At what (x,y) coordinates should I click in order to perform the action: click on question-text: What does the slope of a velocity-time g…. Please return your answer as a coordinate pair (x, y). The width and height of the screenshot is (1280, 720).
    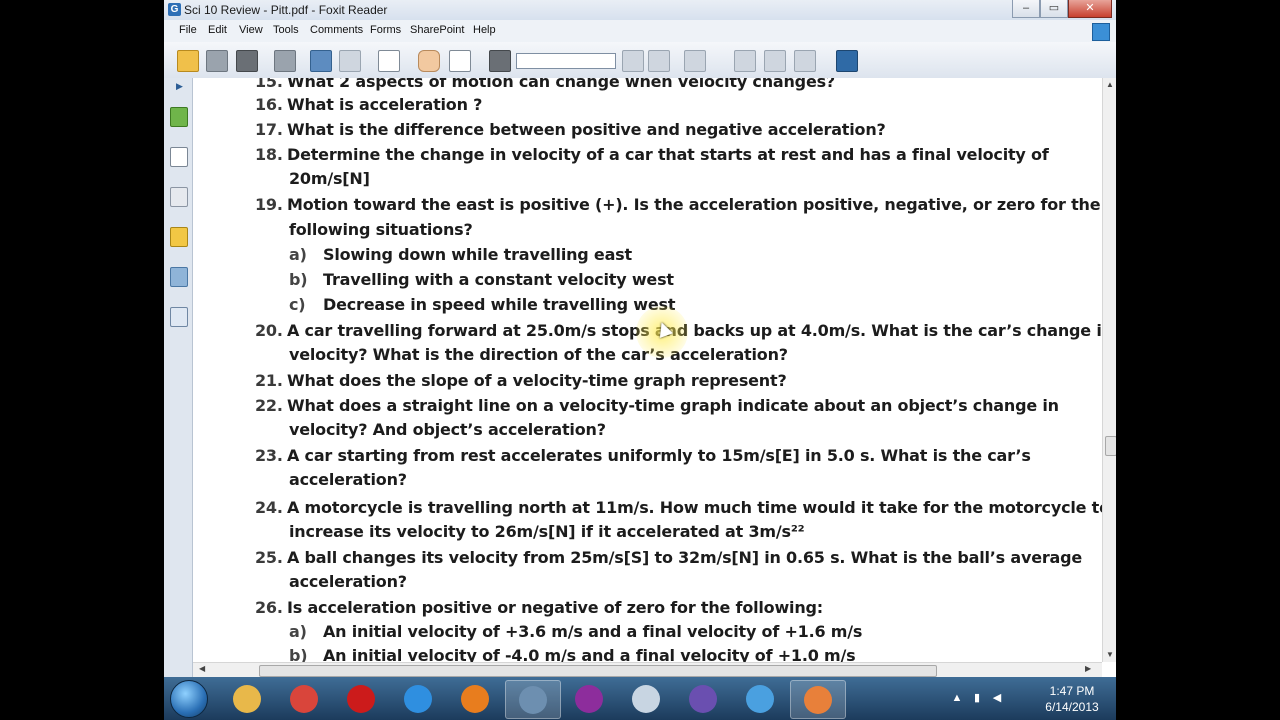
    Looking at the image, I should click on (537, 380).